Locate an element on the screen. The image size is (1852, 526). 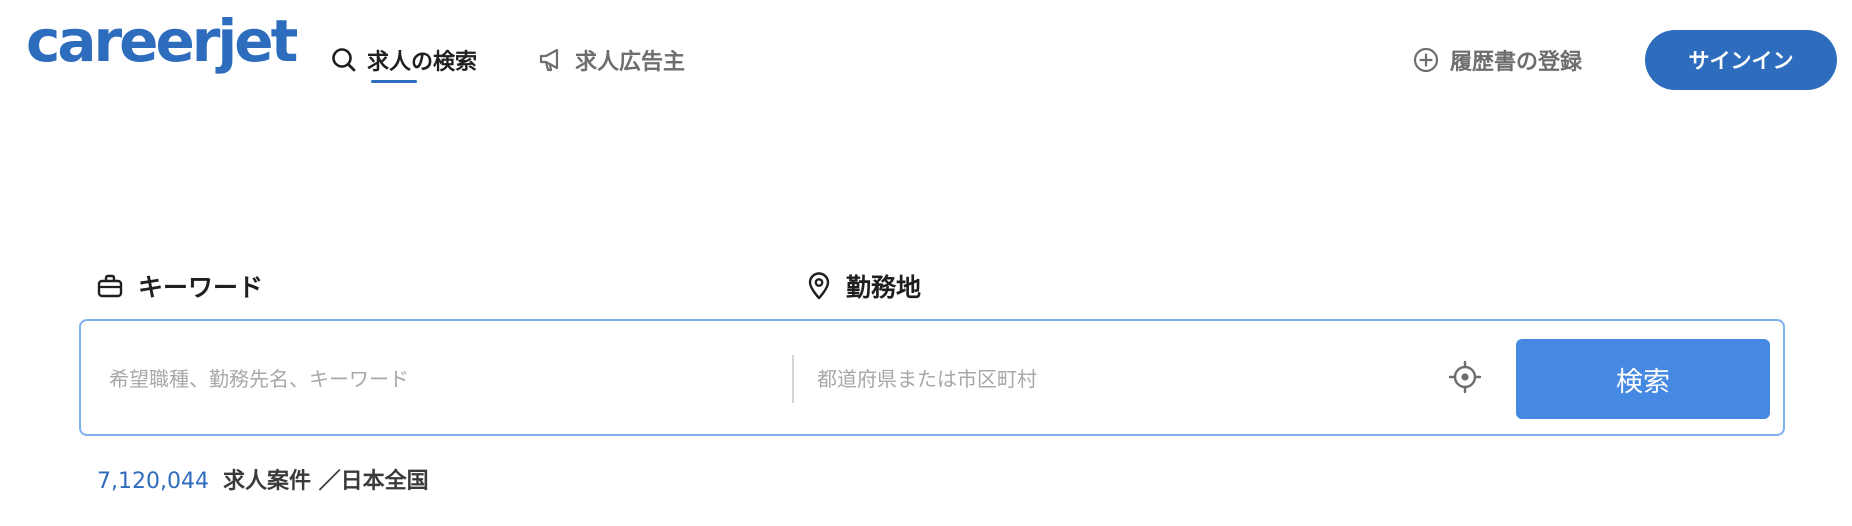
use-current-location-button is located at coordinates (1465, 377).